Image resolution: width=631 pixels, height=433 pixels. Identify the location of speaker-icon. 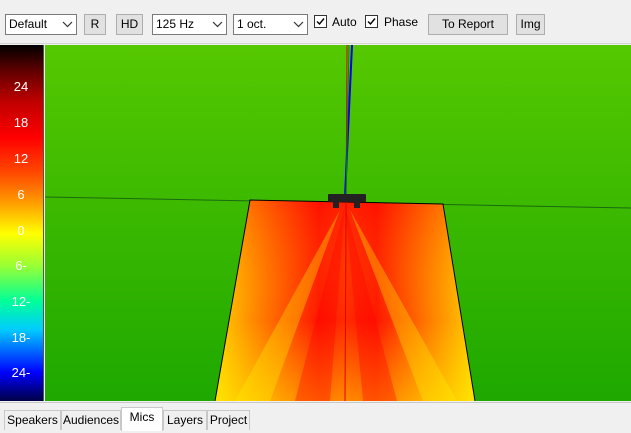
(347, 198).